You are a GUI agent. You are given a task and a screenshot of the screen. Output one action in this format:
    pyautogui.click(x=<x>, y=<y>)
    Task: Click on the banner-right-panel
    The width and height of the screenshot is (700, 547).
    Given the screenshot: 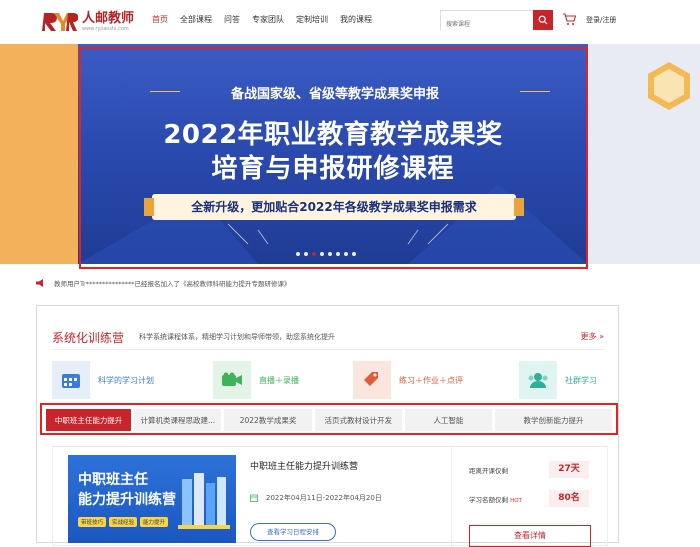 What is the action you would take?
    pyautogui.click(x=644, y=154)
    